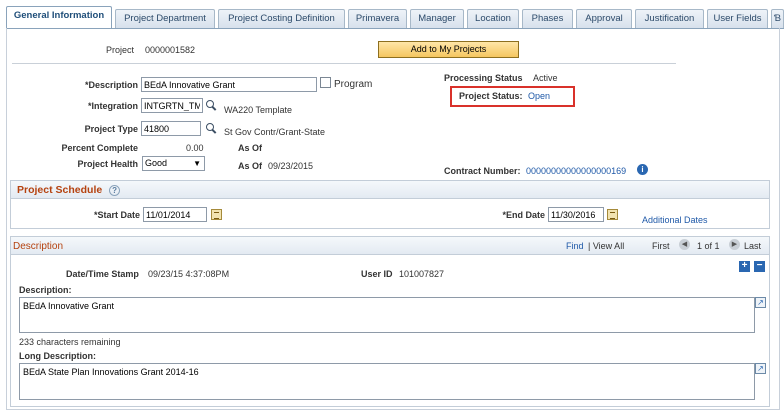 Image resolution: width=784 pixels, height=413 pixels. Describe the element at coordinates (491, 96) in the screenshot. I see `project-status-label: Project Status:` at that location.